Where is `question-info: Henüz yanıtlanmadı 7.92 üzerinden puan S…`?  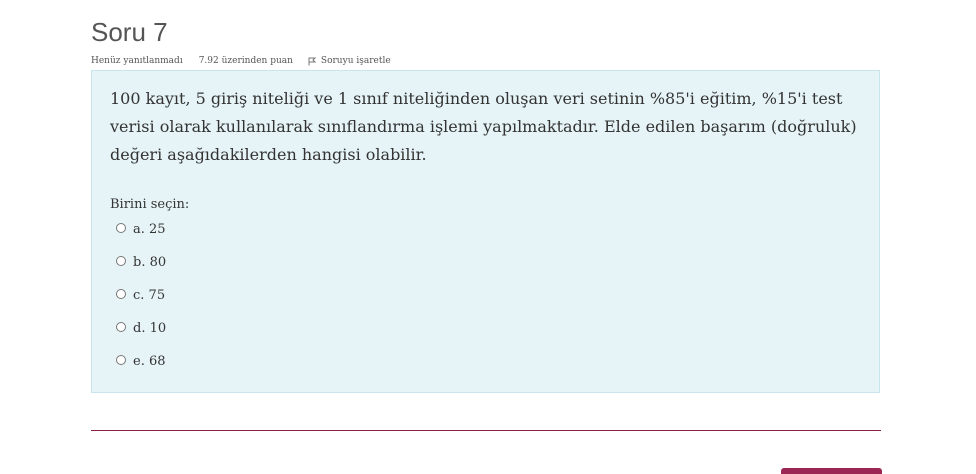 question-info: Henüz yanıtlanmadı 7.92 üzerinden puan S… is located at coordinates (241, 61).